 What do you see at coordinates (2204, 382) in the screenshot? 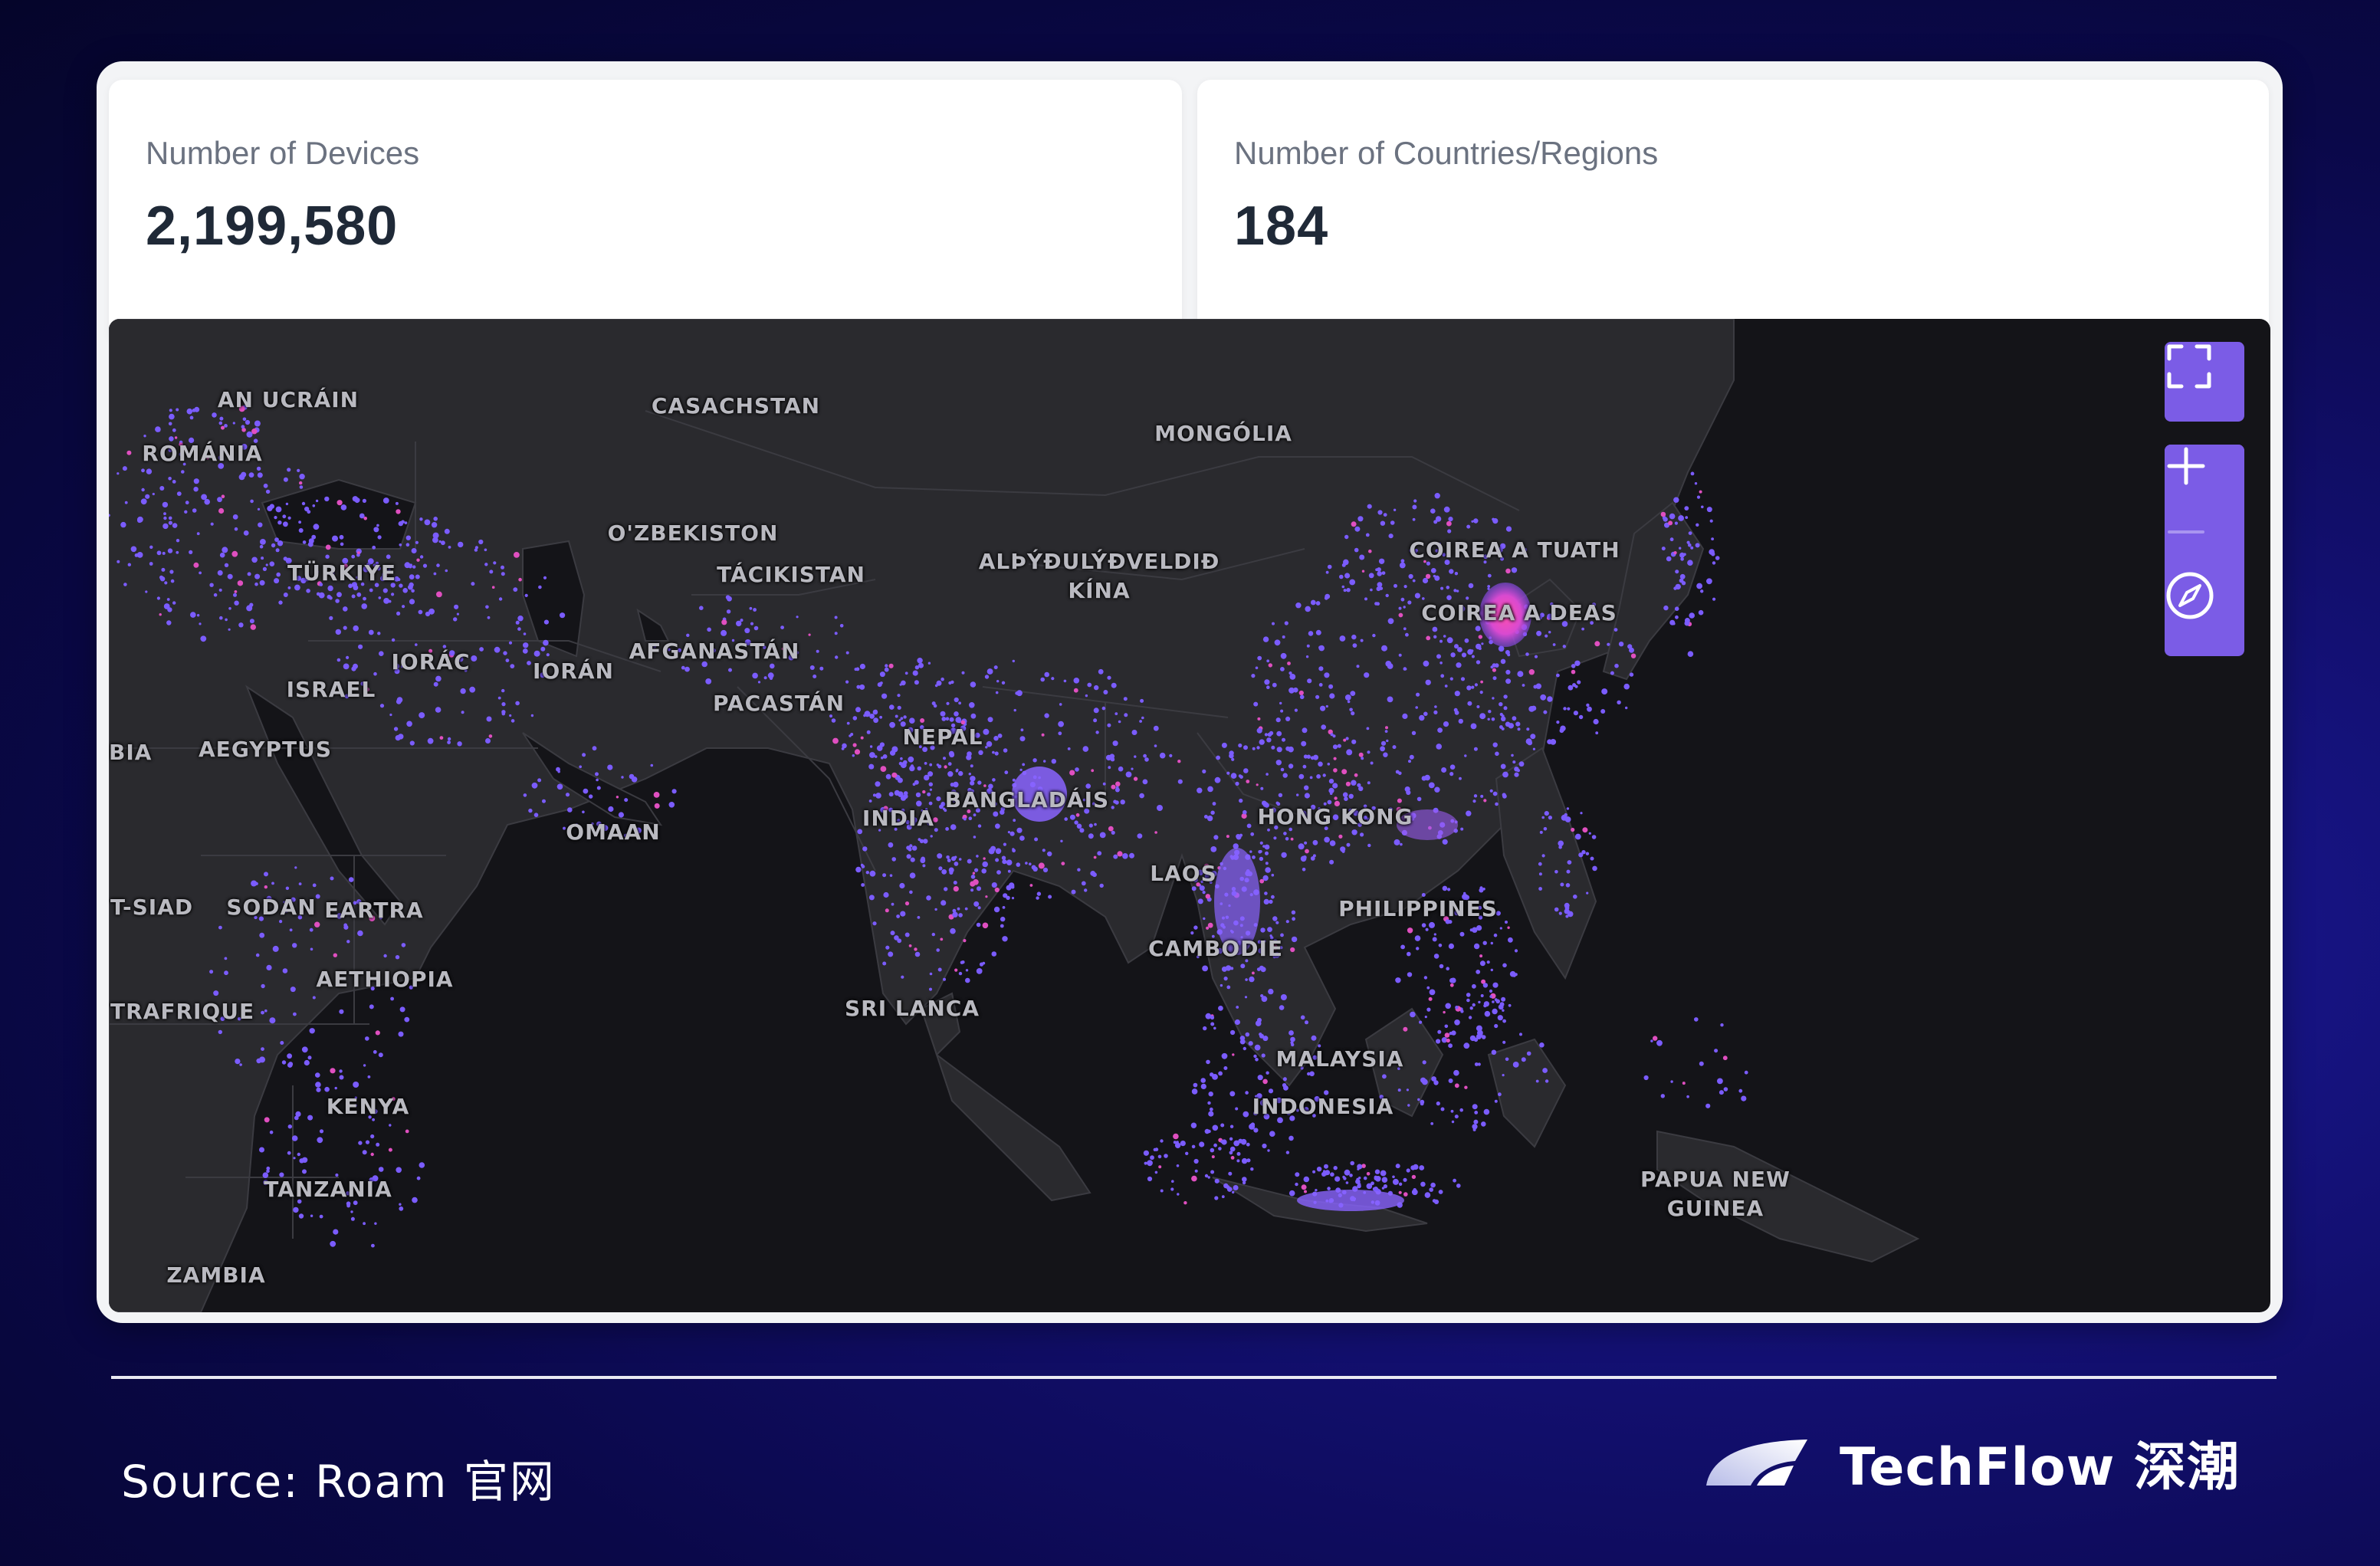
I see `fullscreen-button` at bounding box center [2204, 382].